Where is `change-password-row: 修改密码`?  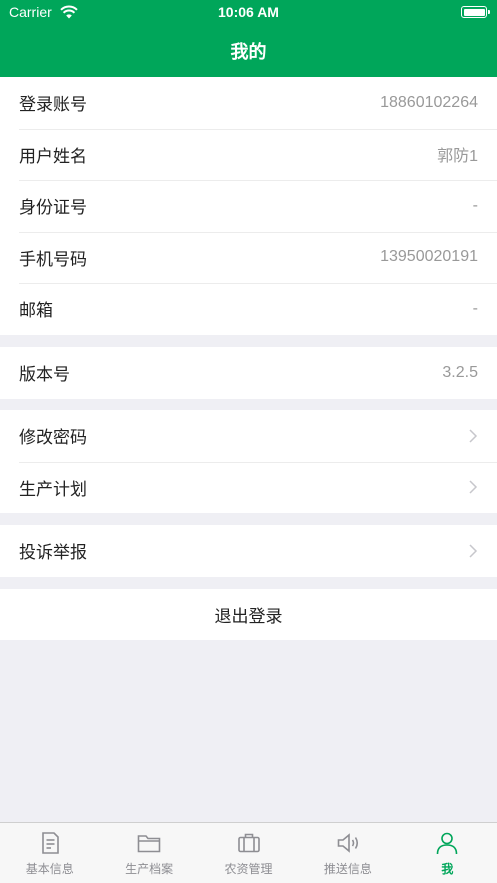 change-password-row: 修改密码 is located at coordinates (248, 436).